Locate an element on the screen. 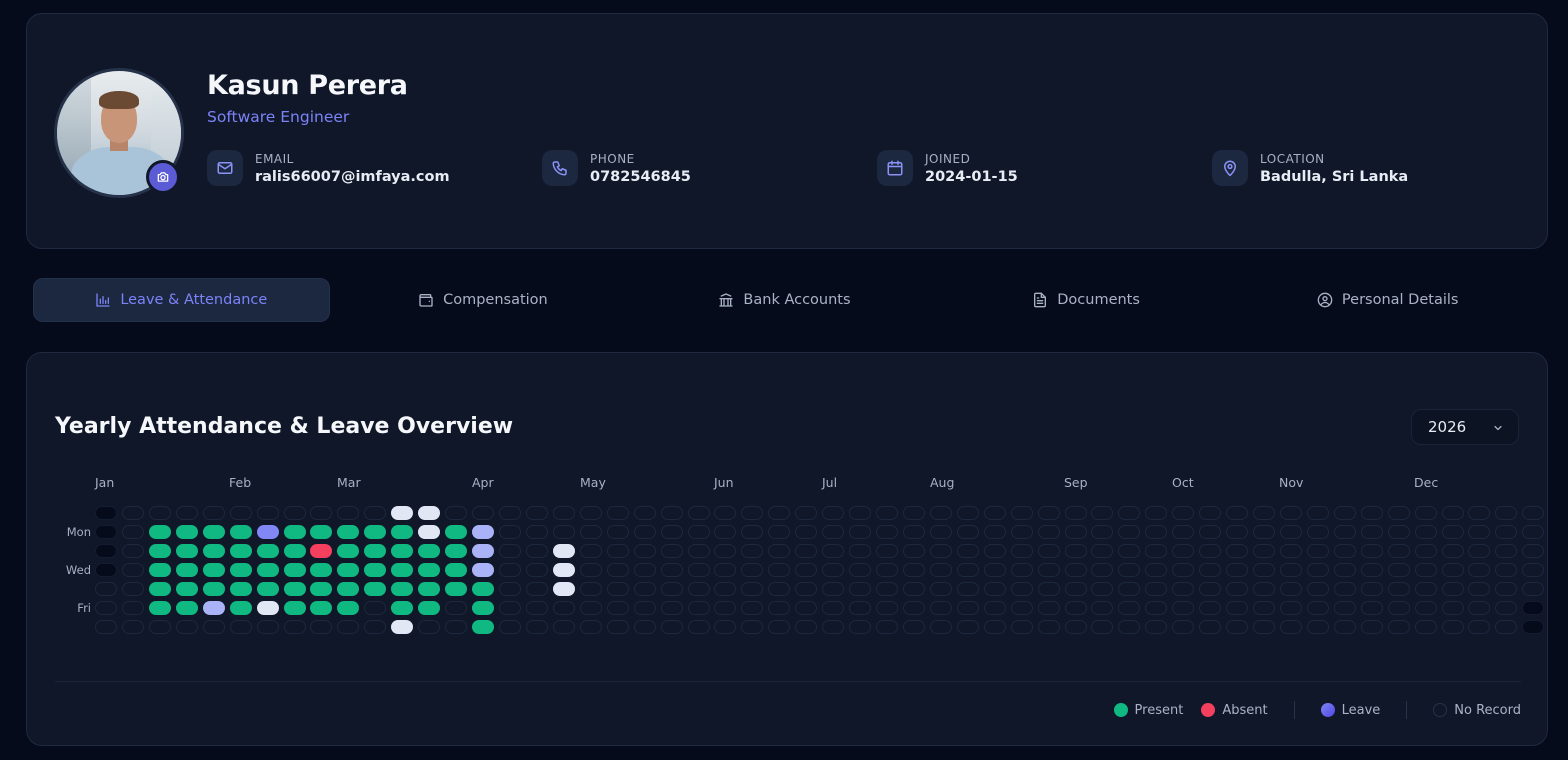  change-photo-button is located at coordinates (163, 177).